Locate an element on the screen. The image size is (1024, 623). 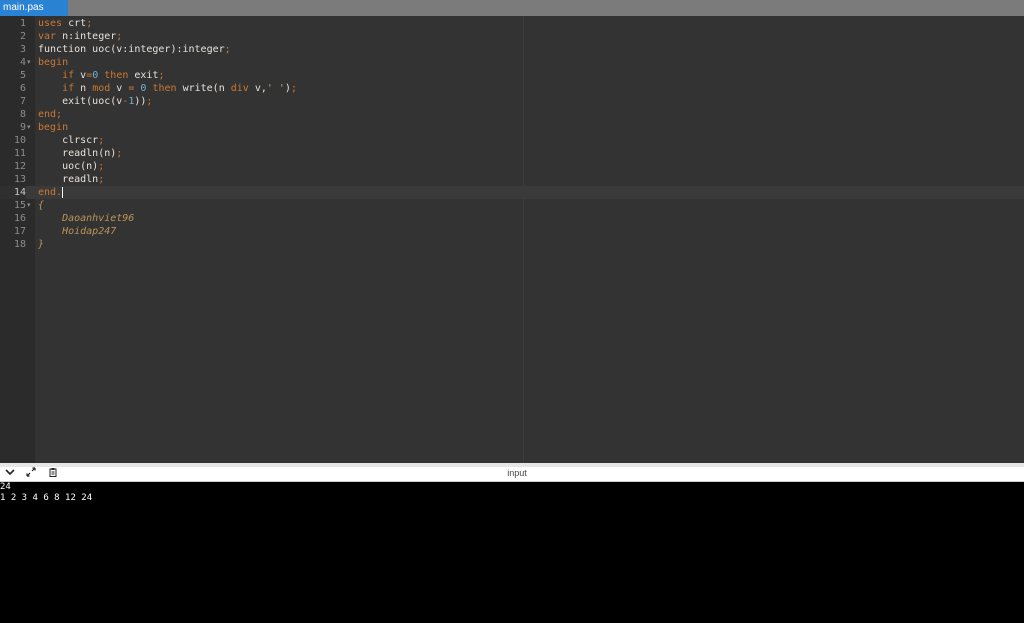
line-number: 6 is located at coordinates (22, 88).